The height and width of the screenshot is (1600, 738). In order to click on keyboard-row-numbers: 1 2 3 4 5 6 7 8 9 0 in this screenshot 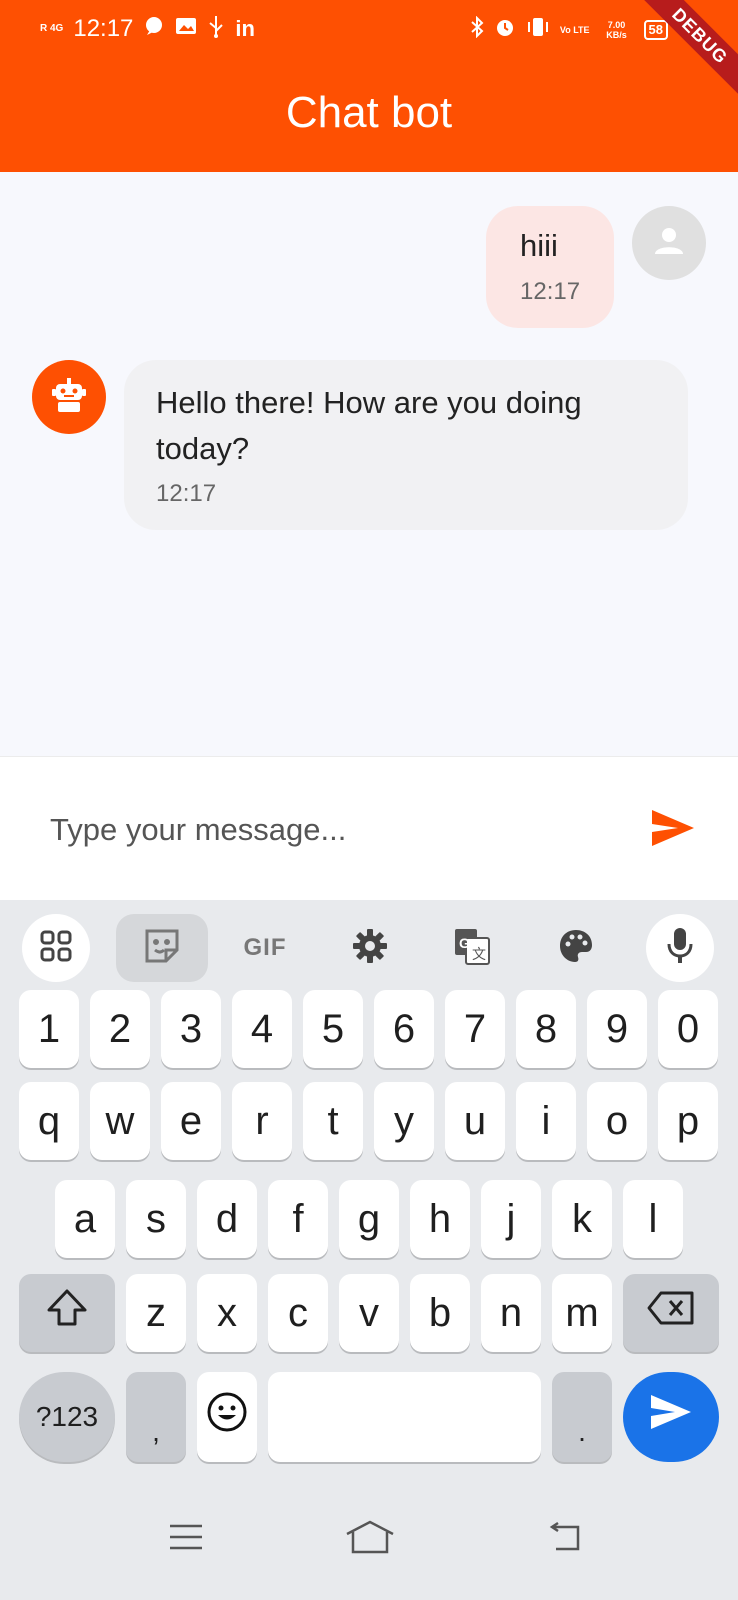, I will do `click(369, 1029)`.